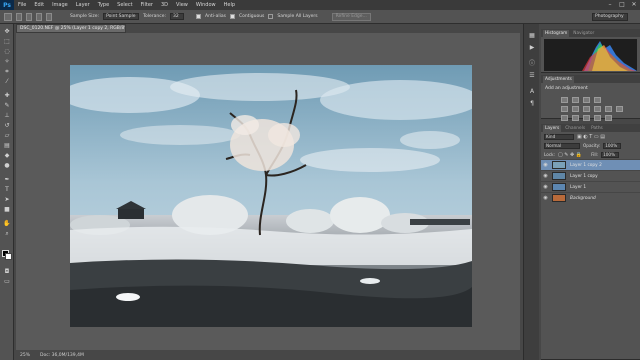  What do you see at coordinates (586, 100) in the screenshot?
I see `curves-icon` at bounding box center [586, 100].